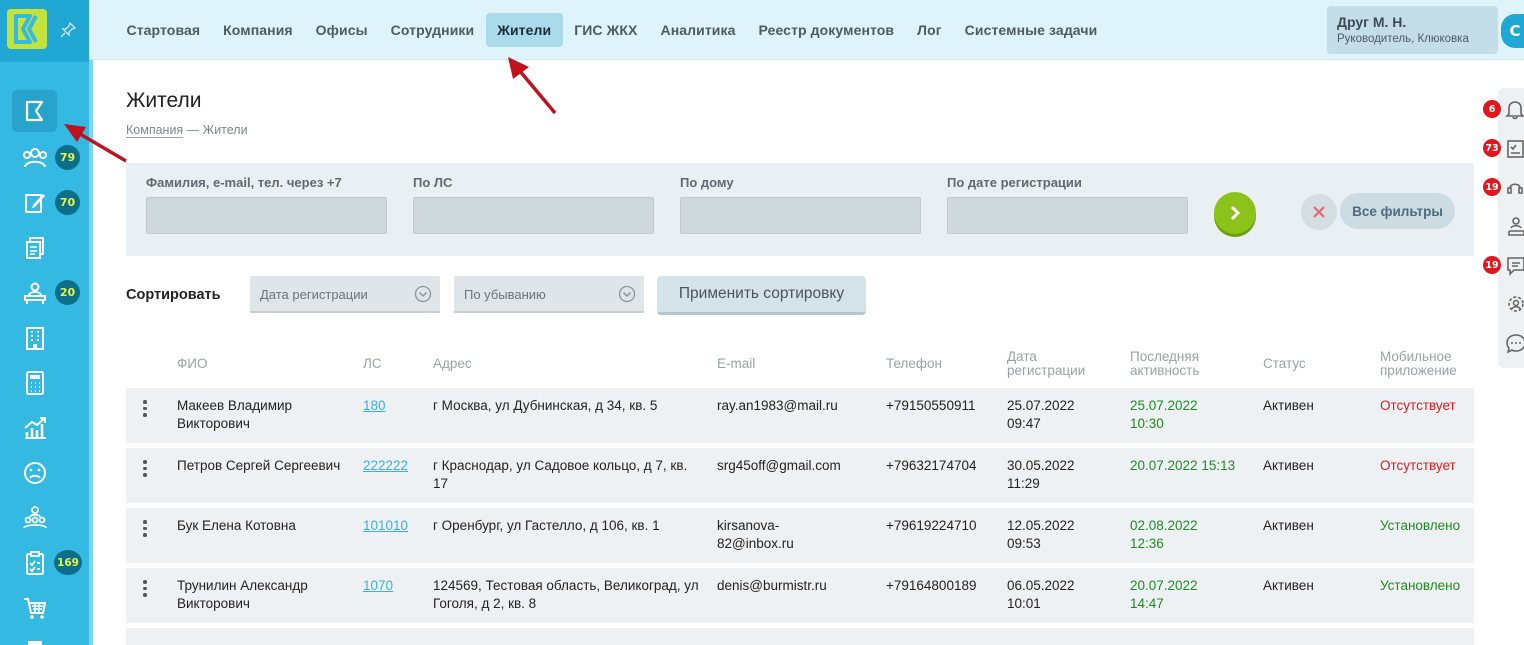 Image resolution: width=1524 pixels, height=645 pixels. What do you see at coordinates (1403, 39) in the screenshot?
I see `user-role: Руководитель, Клюковка` at bounding box center [1403, 39].